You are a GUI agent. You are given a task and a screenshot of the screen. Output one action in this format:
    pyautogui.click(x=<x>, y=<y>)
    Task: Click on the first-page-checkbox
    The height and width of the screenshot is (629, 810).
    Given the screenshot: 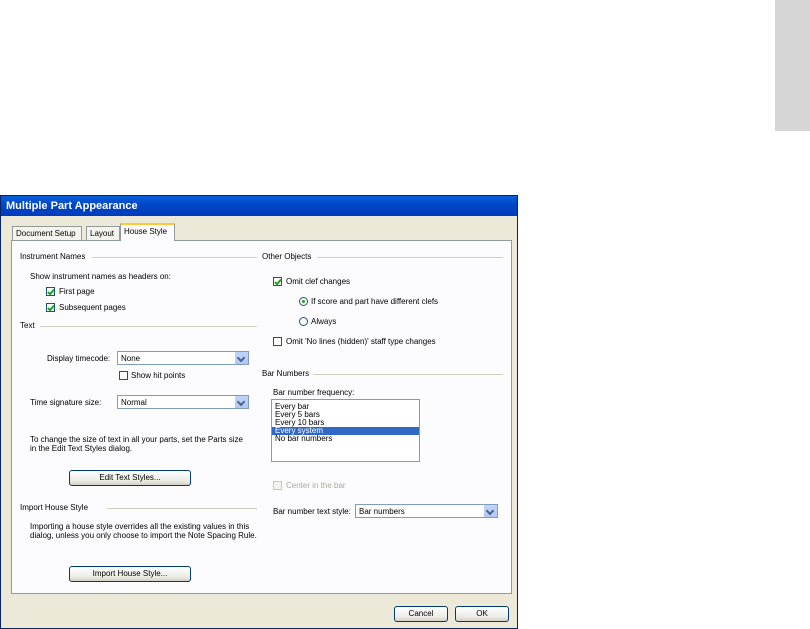 What is the action you would take?
    pyautogui.click(x=50, y=291)
    